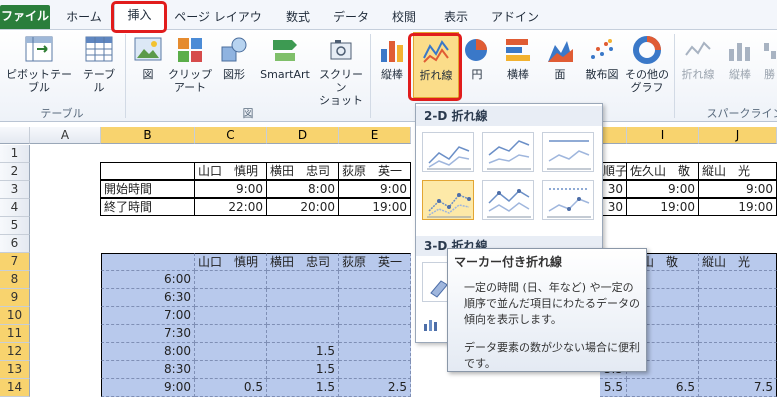  Describe the element at coordinates (234, 56) in the screenshot. I see `shapes-button: 図形` at that location.